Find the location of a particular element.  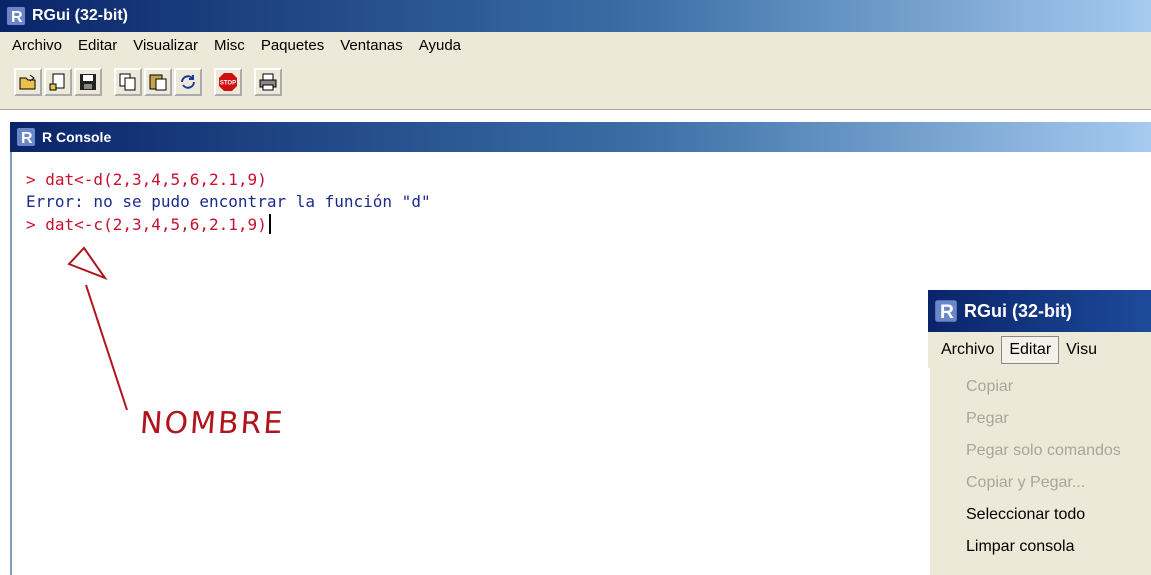

text-cursor is located at coordinates (269, 224).